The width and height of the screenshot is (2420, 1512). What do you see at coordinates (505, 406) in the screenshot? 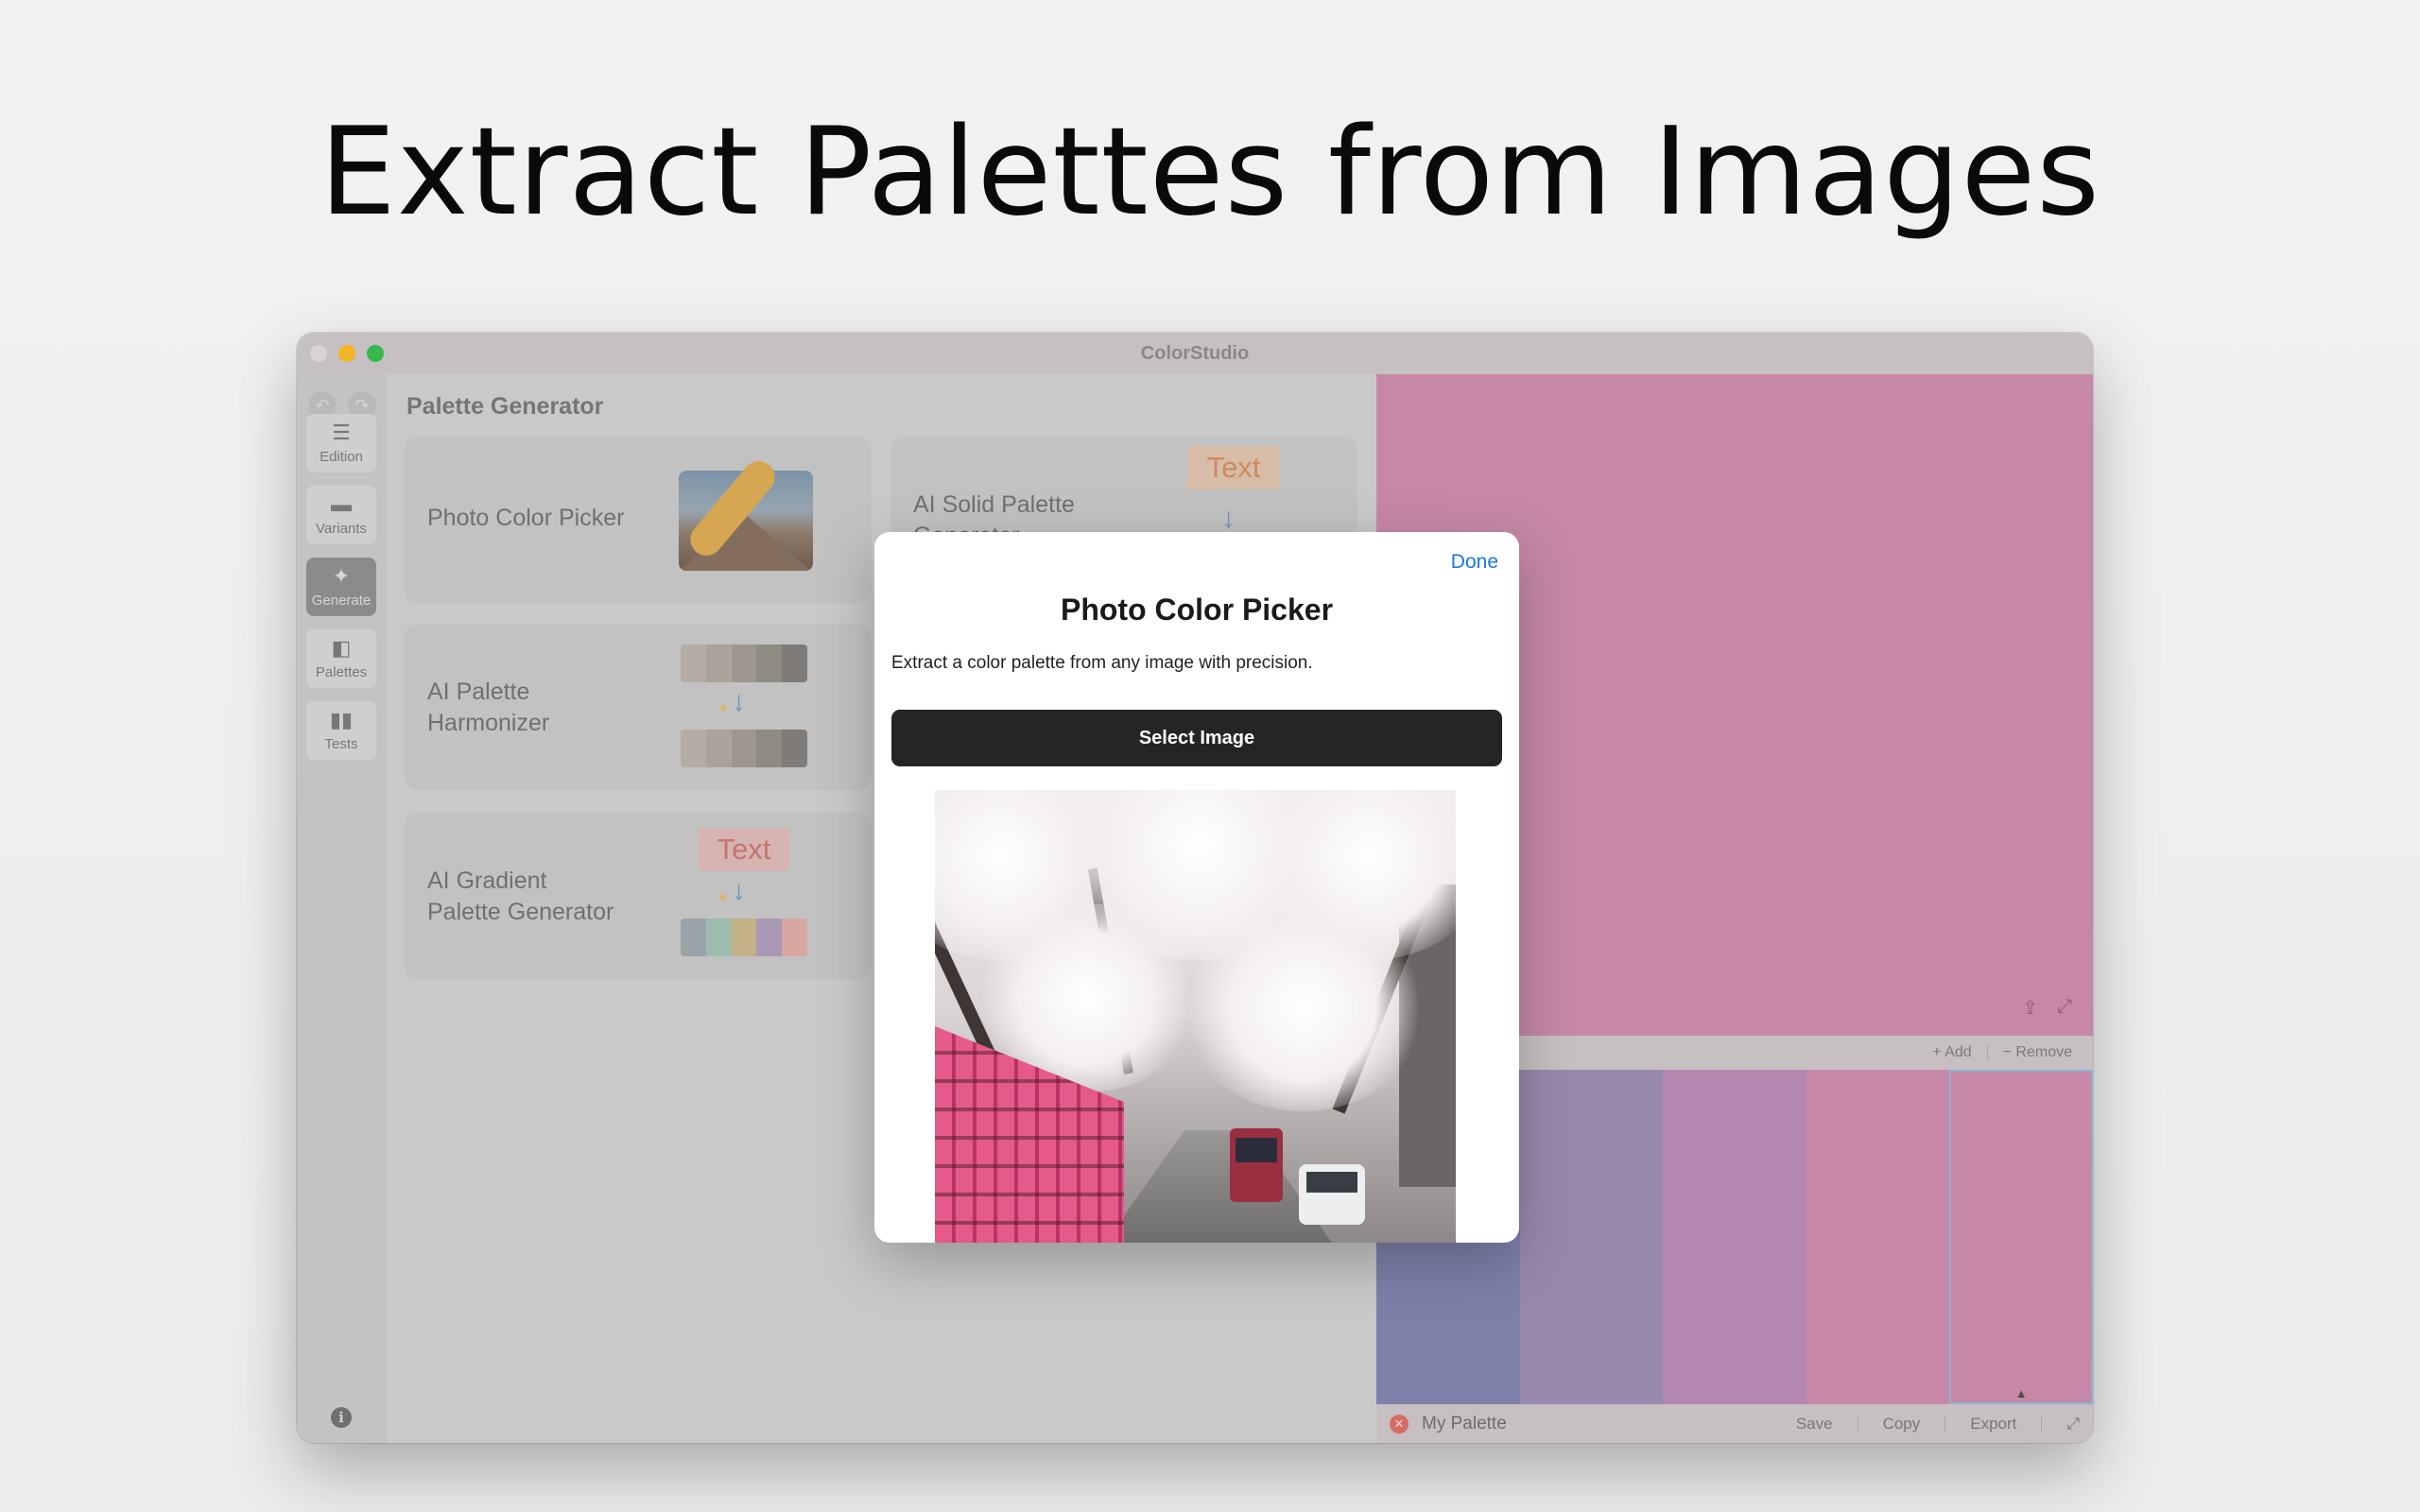
I see `section-title: Palette Generator` at bounding box center [505, 406].